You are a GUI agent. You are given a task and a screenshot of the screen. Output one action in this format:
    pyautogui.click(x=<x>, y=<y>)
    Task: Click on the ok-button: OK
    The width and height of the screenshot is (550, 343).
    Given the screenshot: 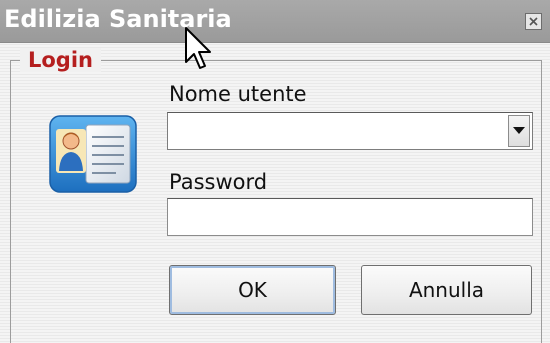 What is the action you would take?
    pyautogui.click(x=252, y=290)
    